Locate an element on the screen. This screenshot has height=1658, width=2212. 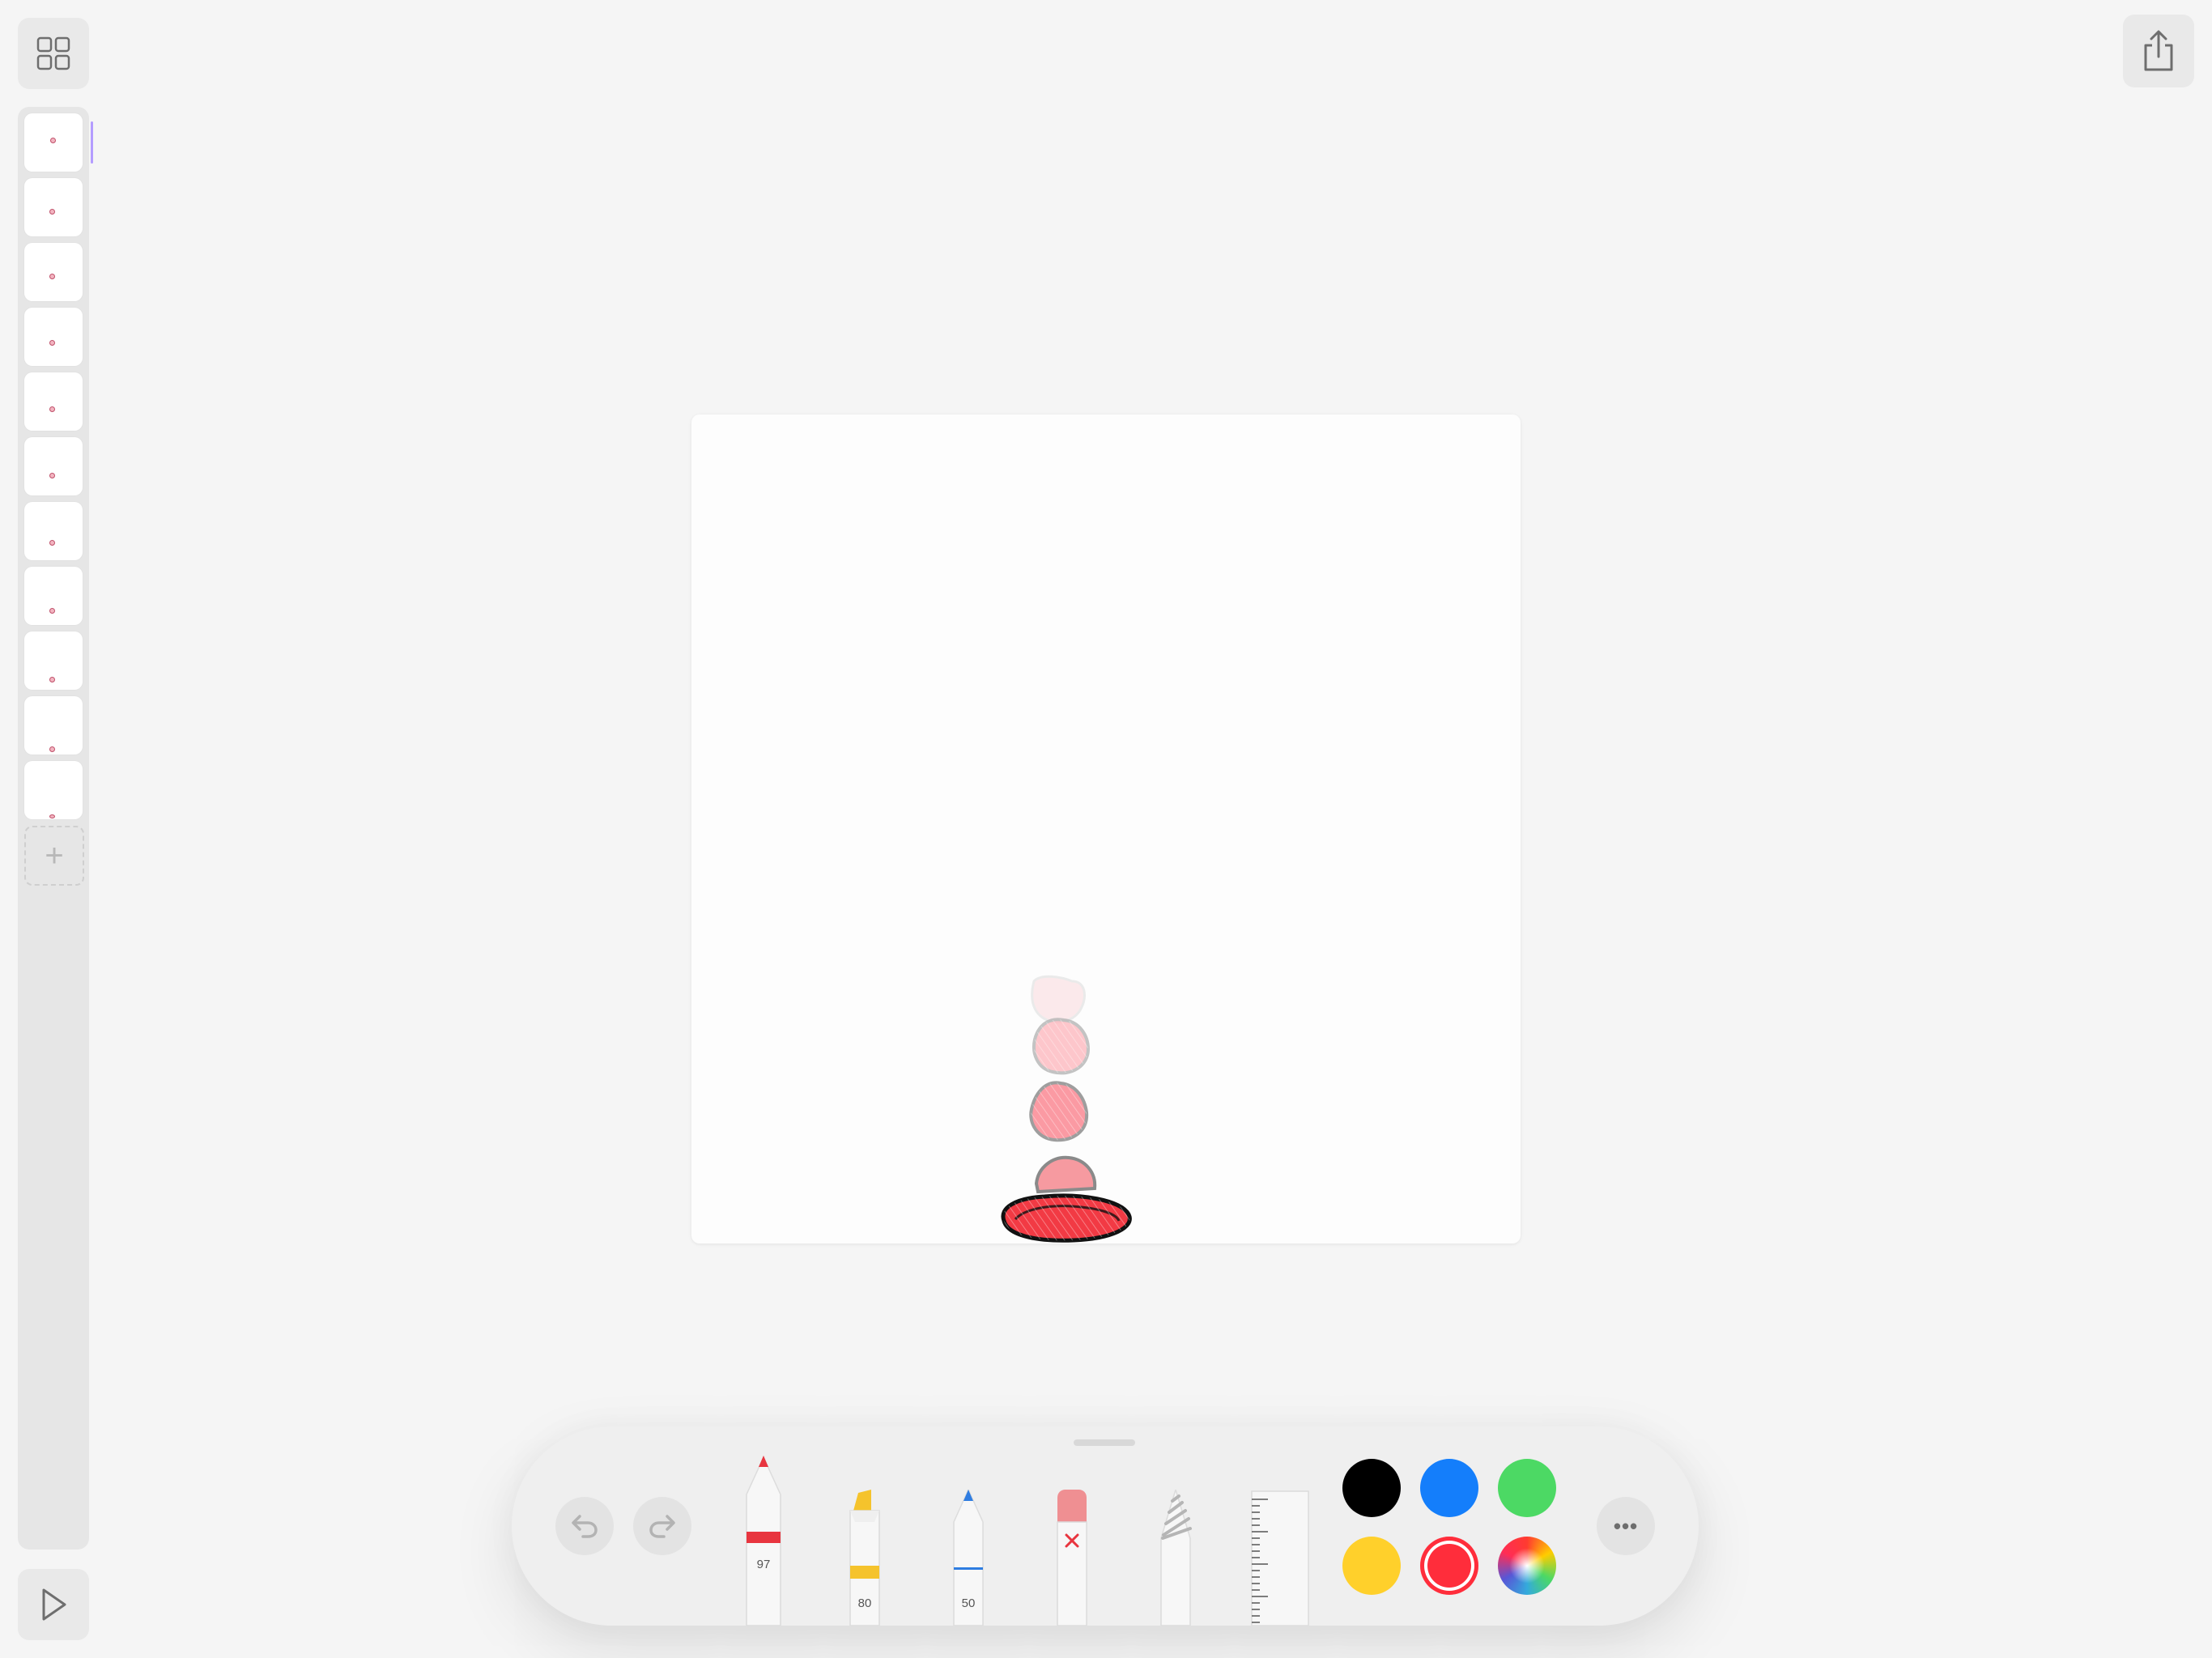
tool-palette: 97 80 50 ••• is located at coordinates (1105, 1526).